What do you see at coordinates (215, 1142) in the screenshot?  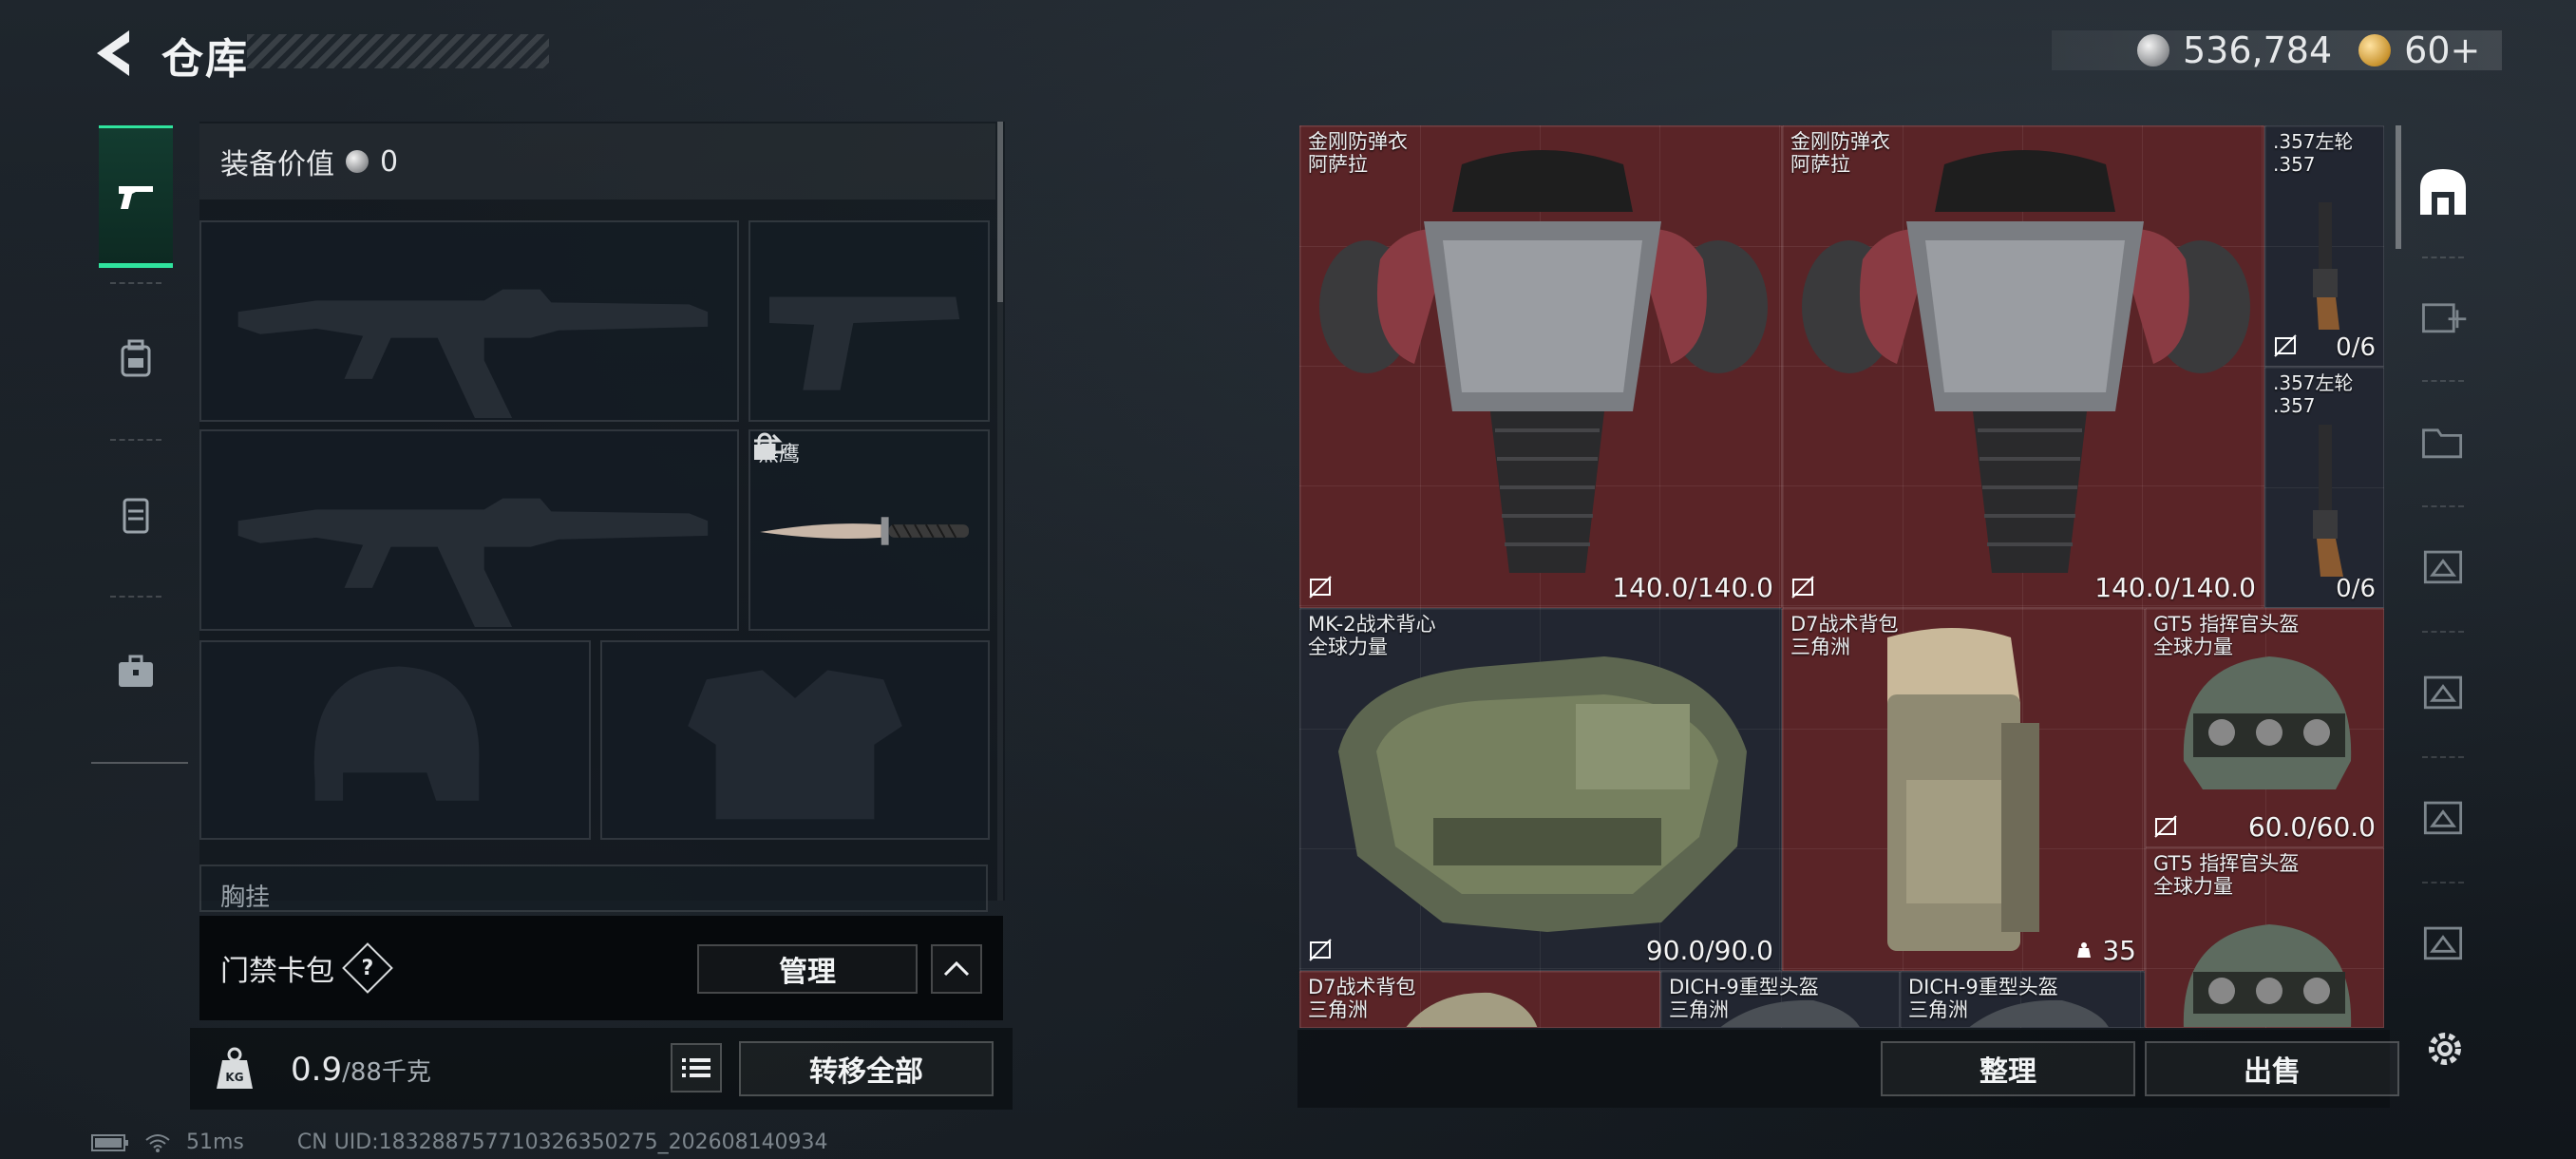 I see `ping-readout: 51ms` at bounding box center [215, 1142].